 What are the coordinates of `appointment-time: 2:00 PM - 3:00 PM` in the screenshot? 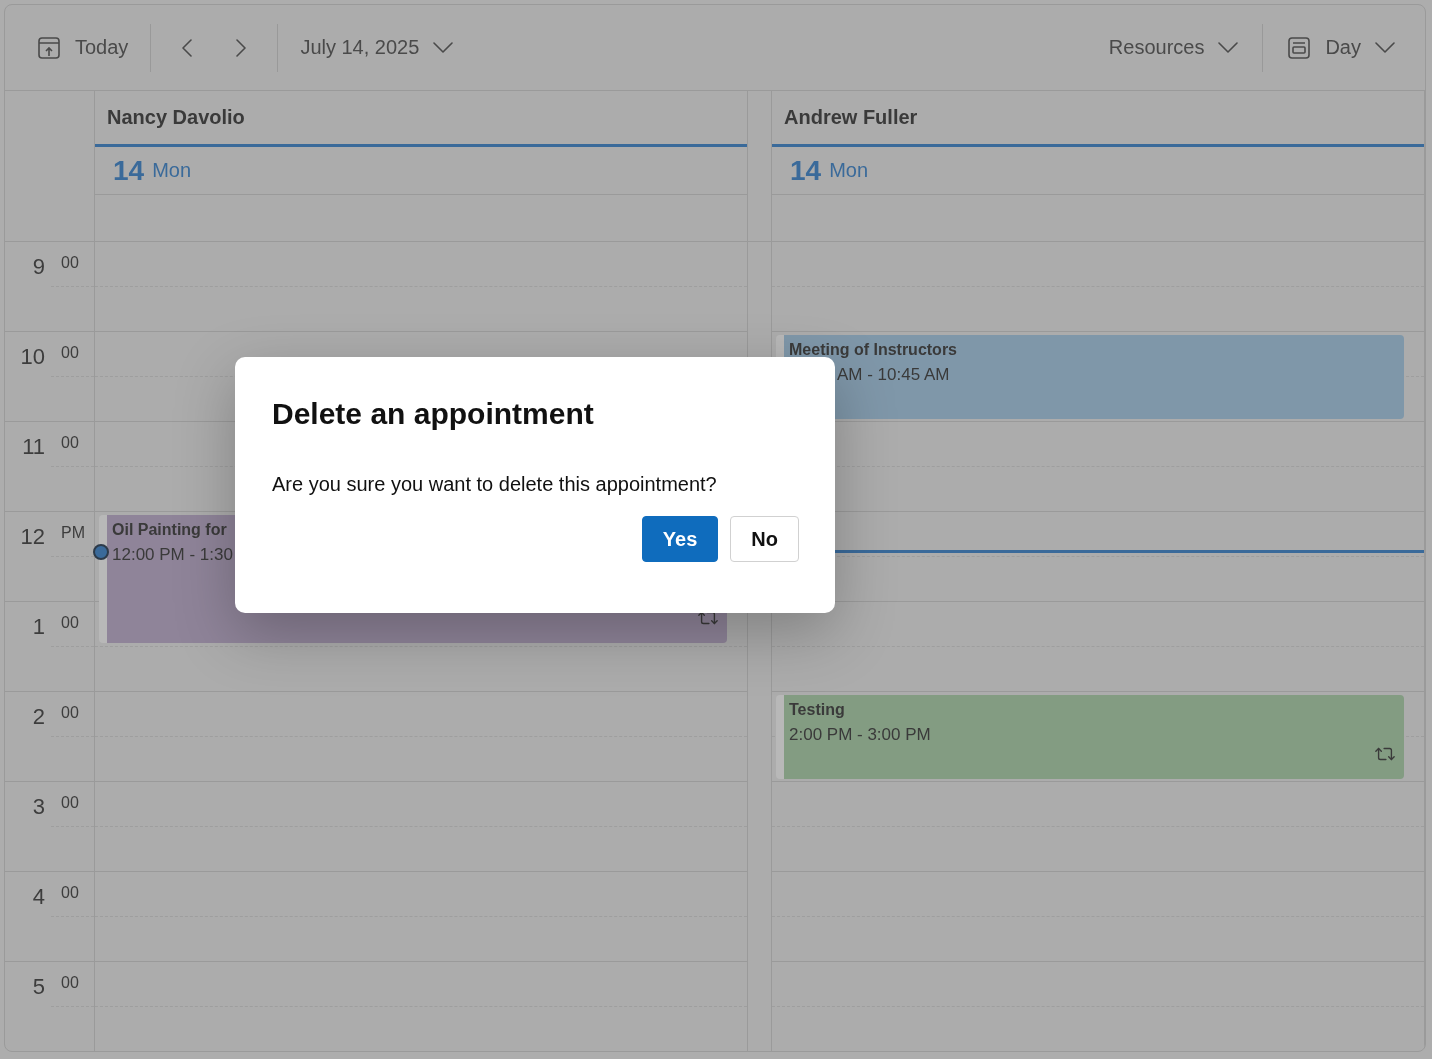 It's located at (860, 735).